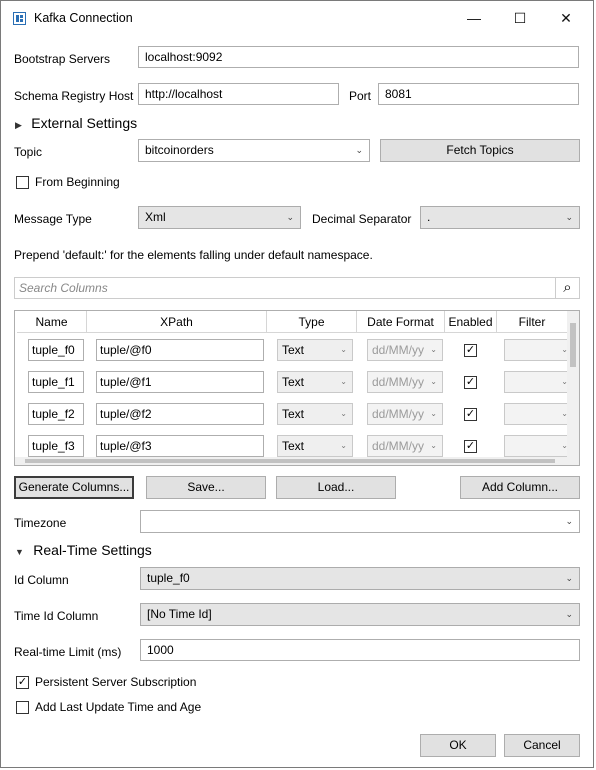 Image resolution: width=596 pixels, height=770 pixels. Describe the element at coordinates (474, 18) in the screenshot. I see `minimize-button: —` at that location.